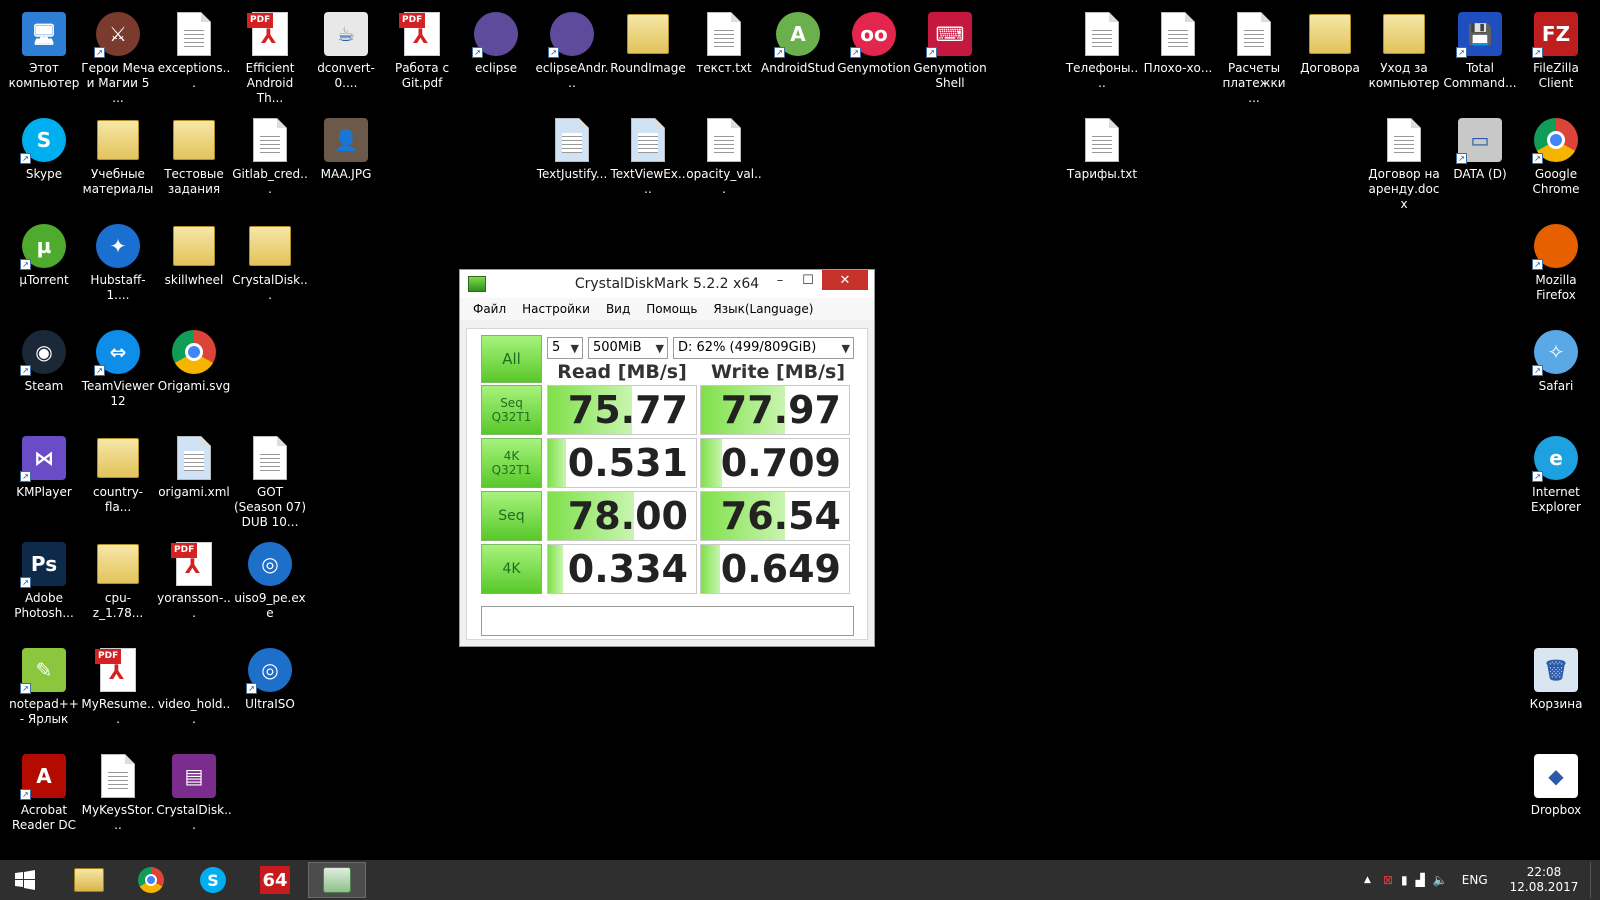 The image size is (1600, 900). I want to click on desktop-icon-tariffs: Тарифы.txt, so click(1102, 146).